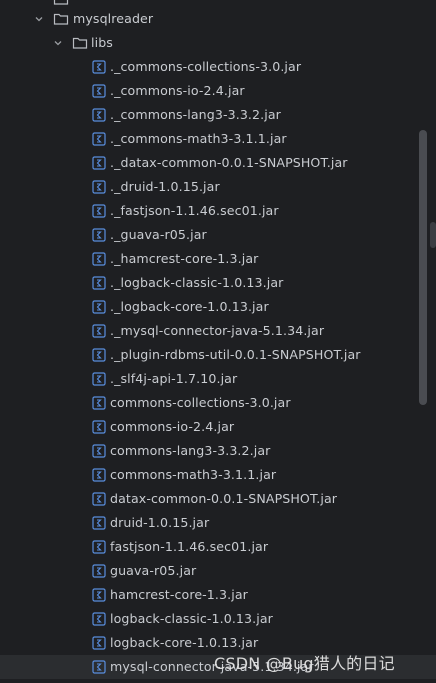 The image size is (436, 683). I want to click on tree-file-row: ._commons-io-2.4.jar, so click(209, 91).